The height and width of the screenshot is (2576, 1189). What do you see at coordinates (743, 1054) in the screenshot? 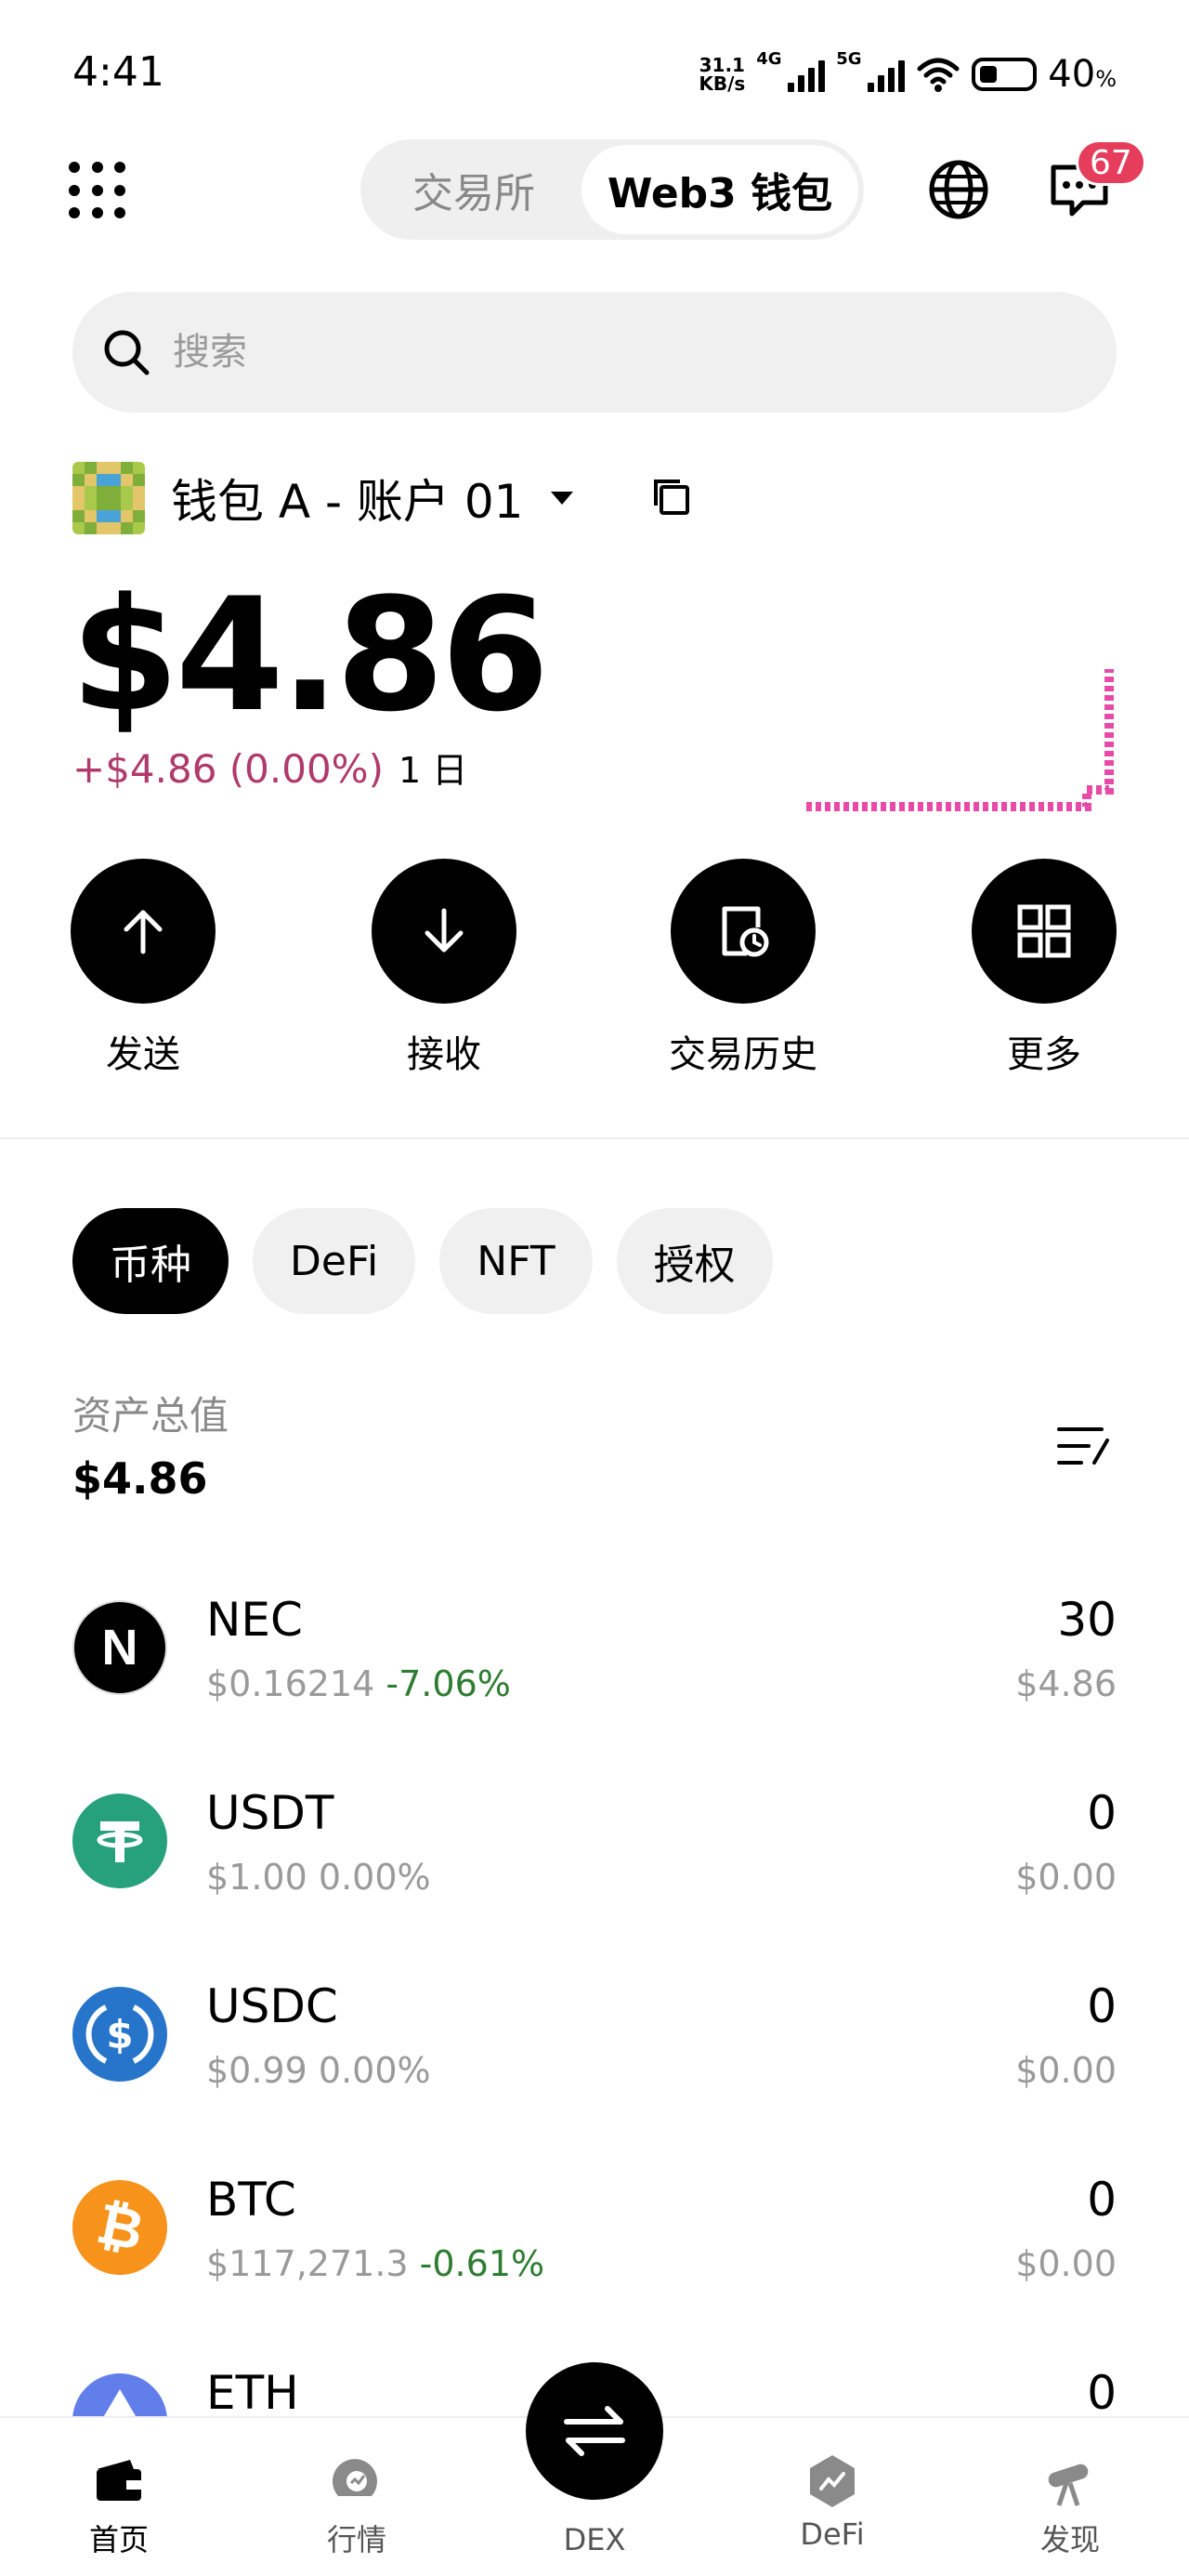
I see `history-label: 交易历史` at bounding box center [743, 1054].